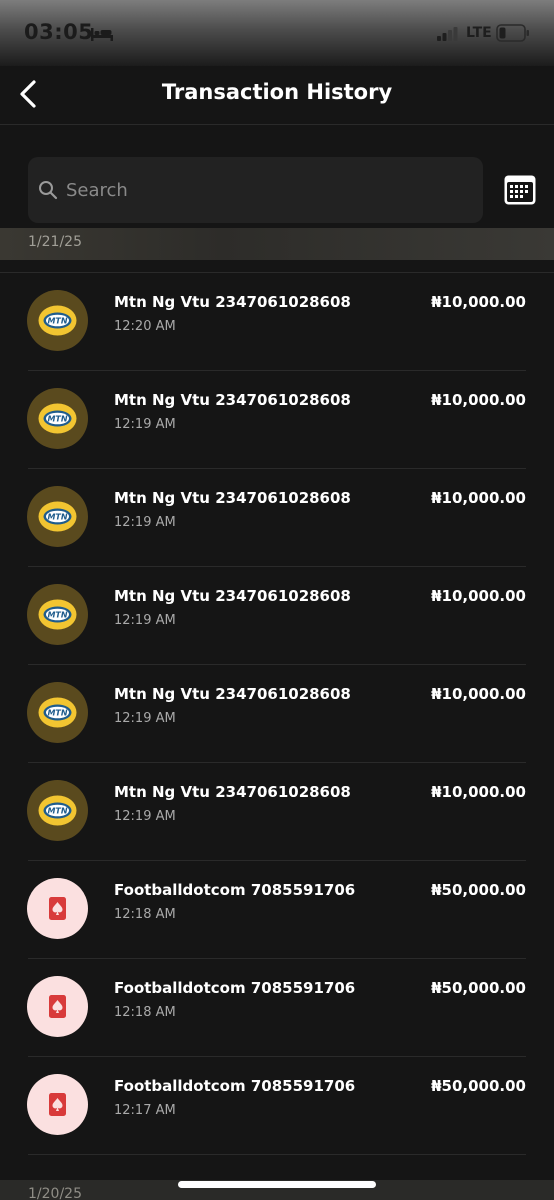 This screenshot has width=554, height=1200. I want to click on app-header: Transaction History, so click(277, 95).